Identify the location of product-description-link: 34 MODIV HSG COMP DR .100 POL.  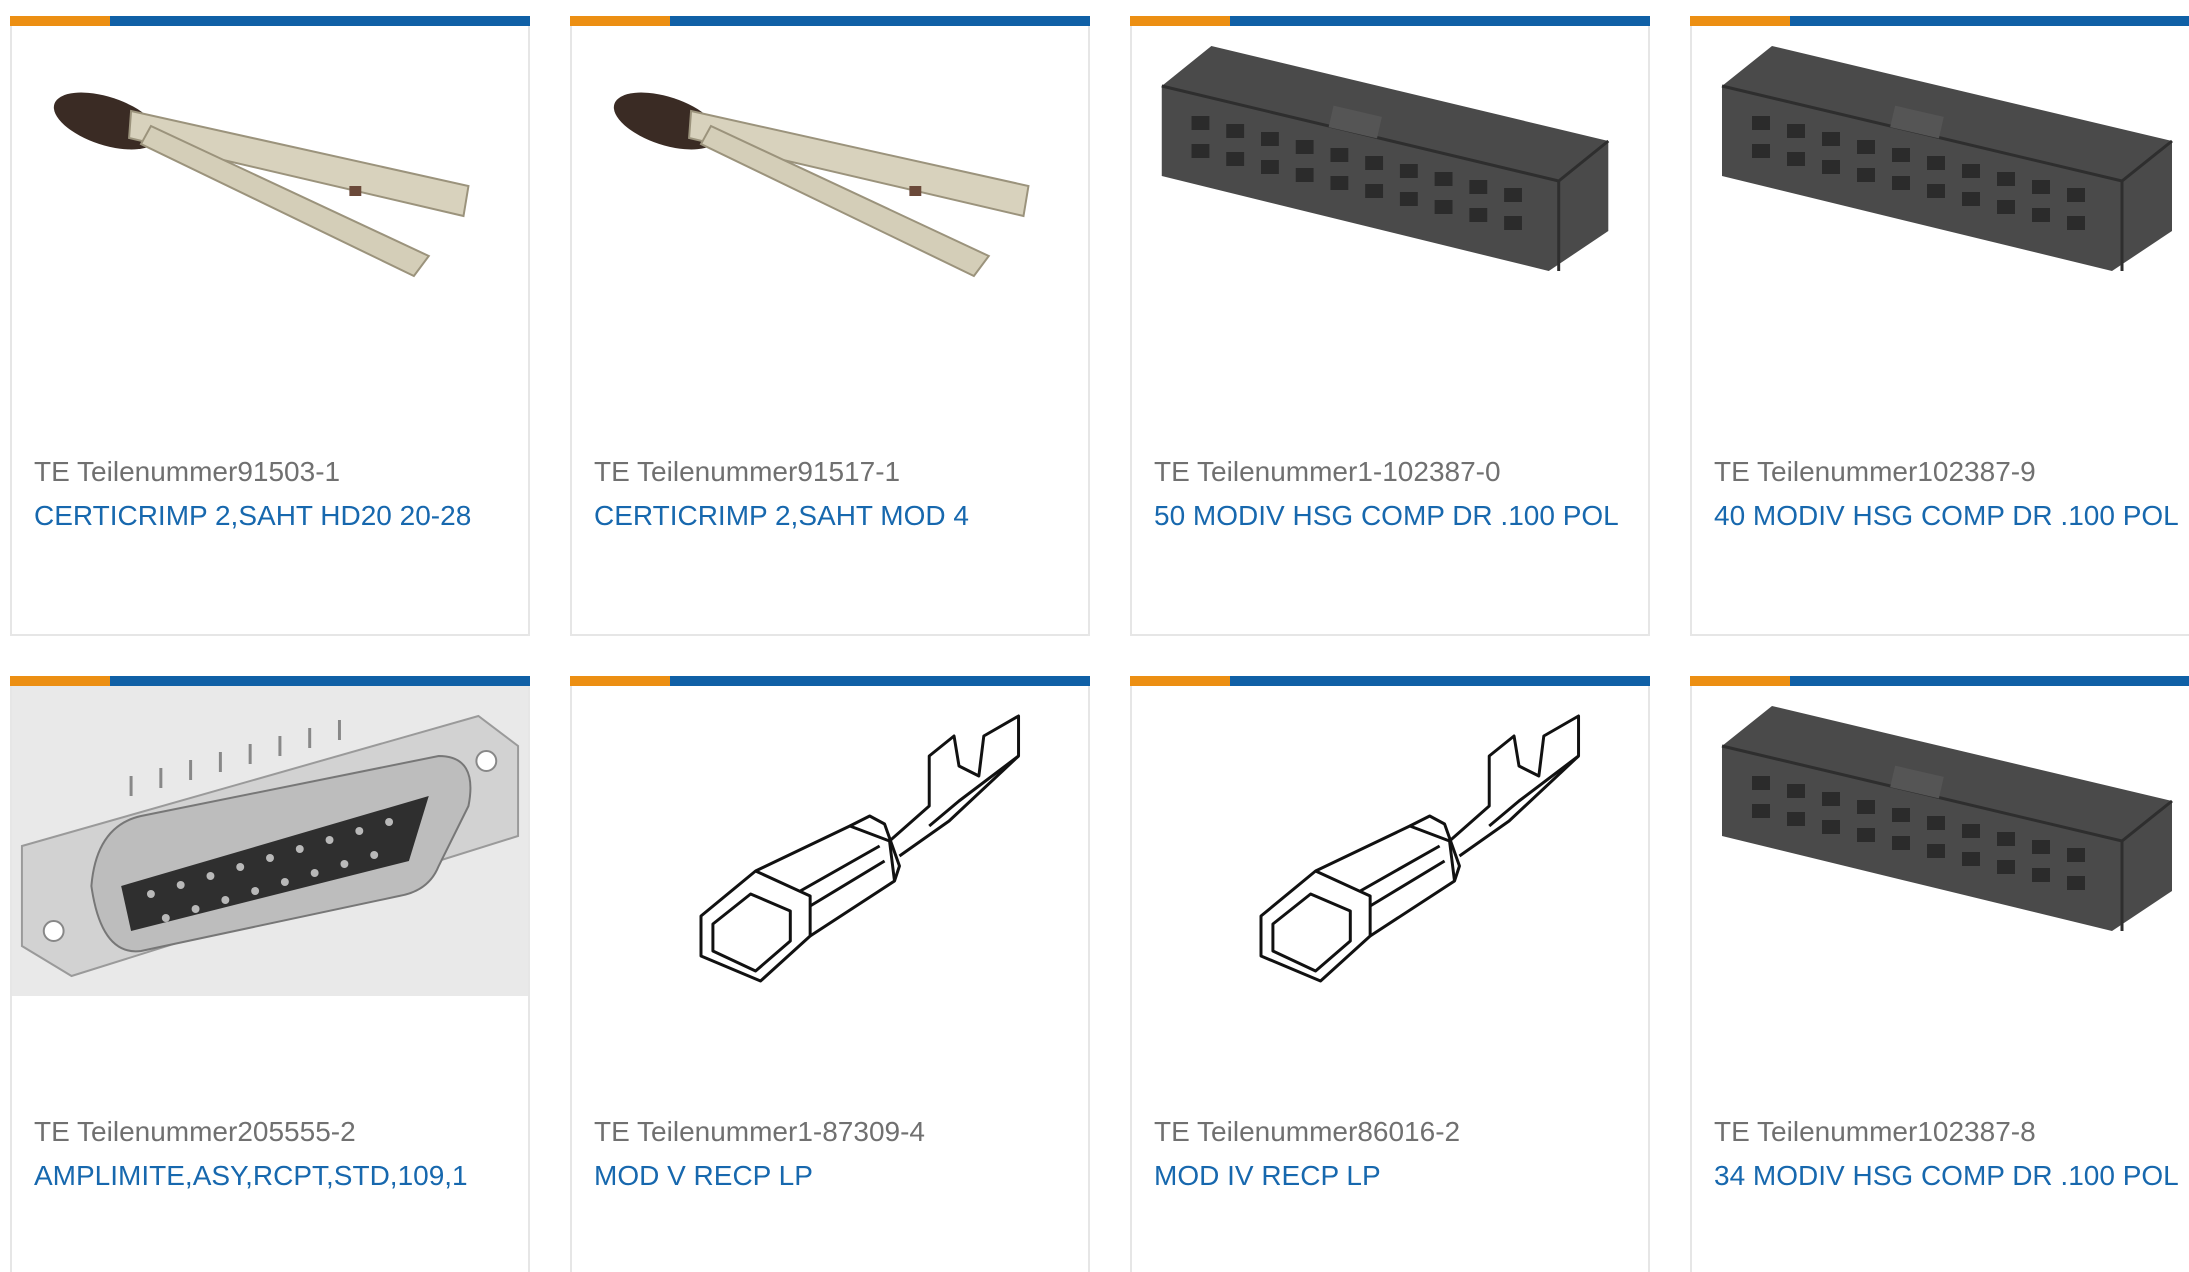
(1946, 1176).